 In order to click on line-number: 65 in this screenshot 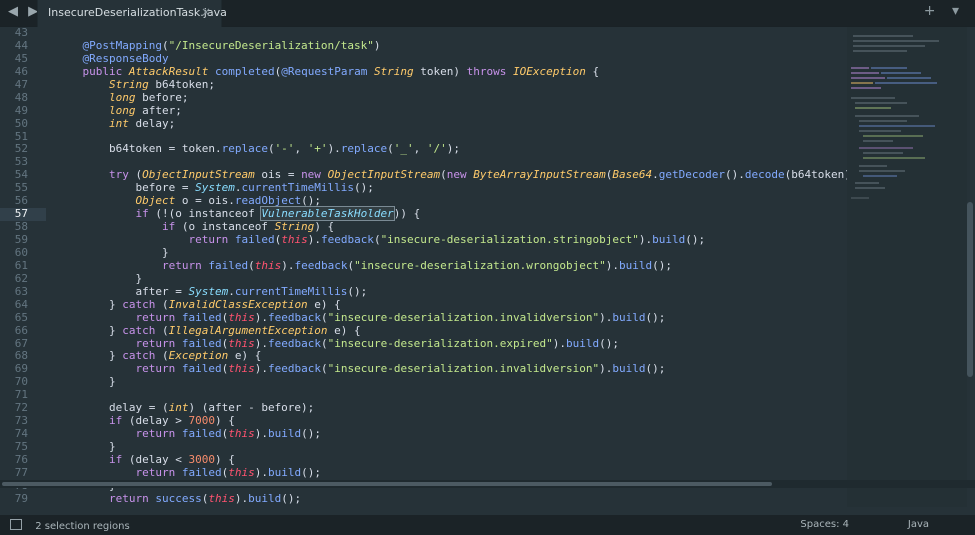, I will do `click(21, 317)`.